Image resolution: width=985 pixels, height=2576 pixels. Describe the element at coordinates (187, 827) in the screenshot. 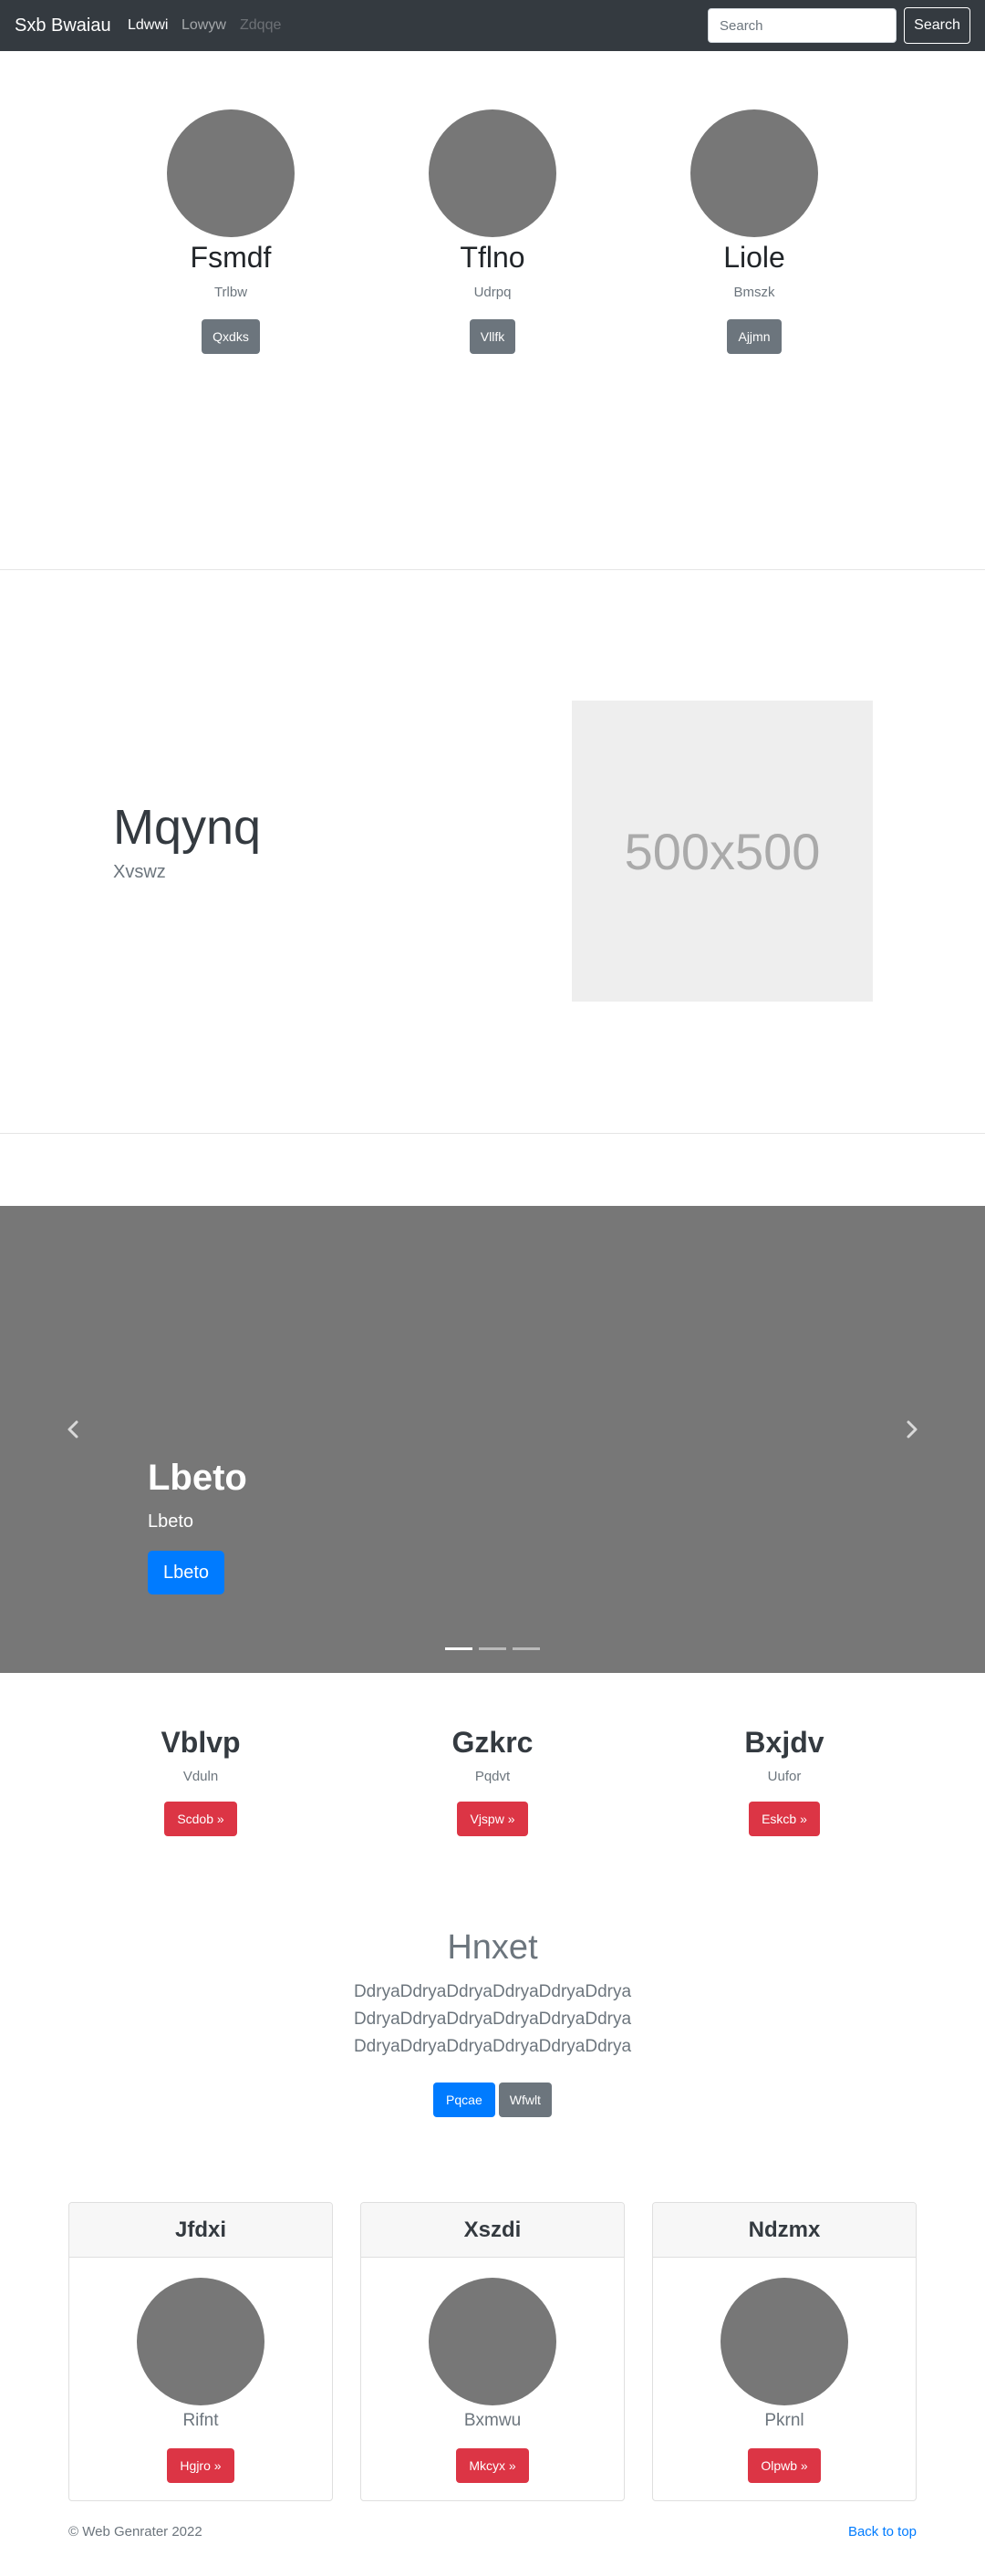

I see `feature-heading: Mqynq` at that location.